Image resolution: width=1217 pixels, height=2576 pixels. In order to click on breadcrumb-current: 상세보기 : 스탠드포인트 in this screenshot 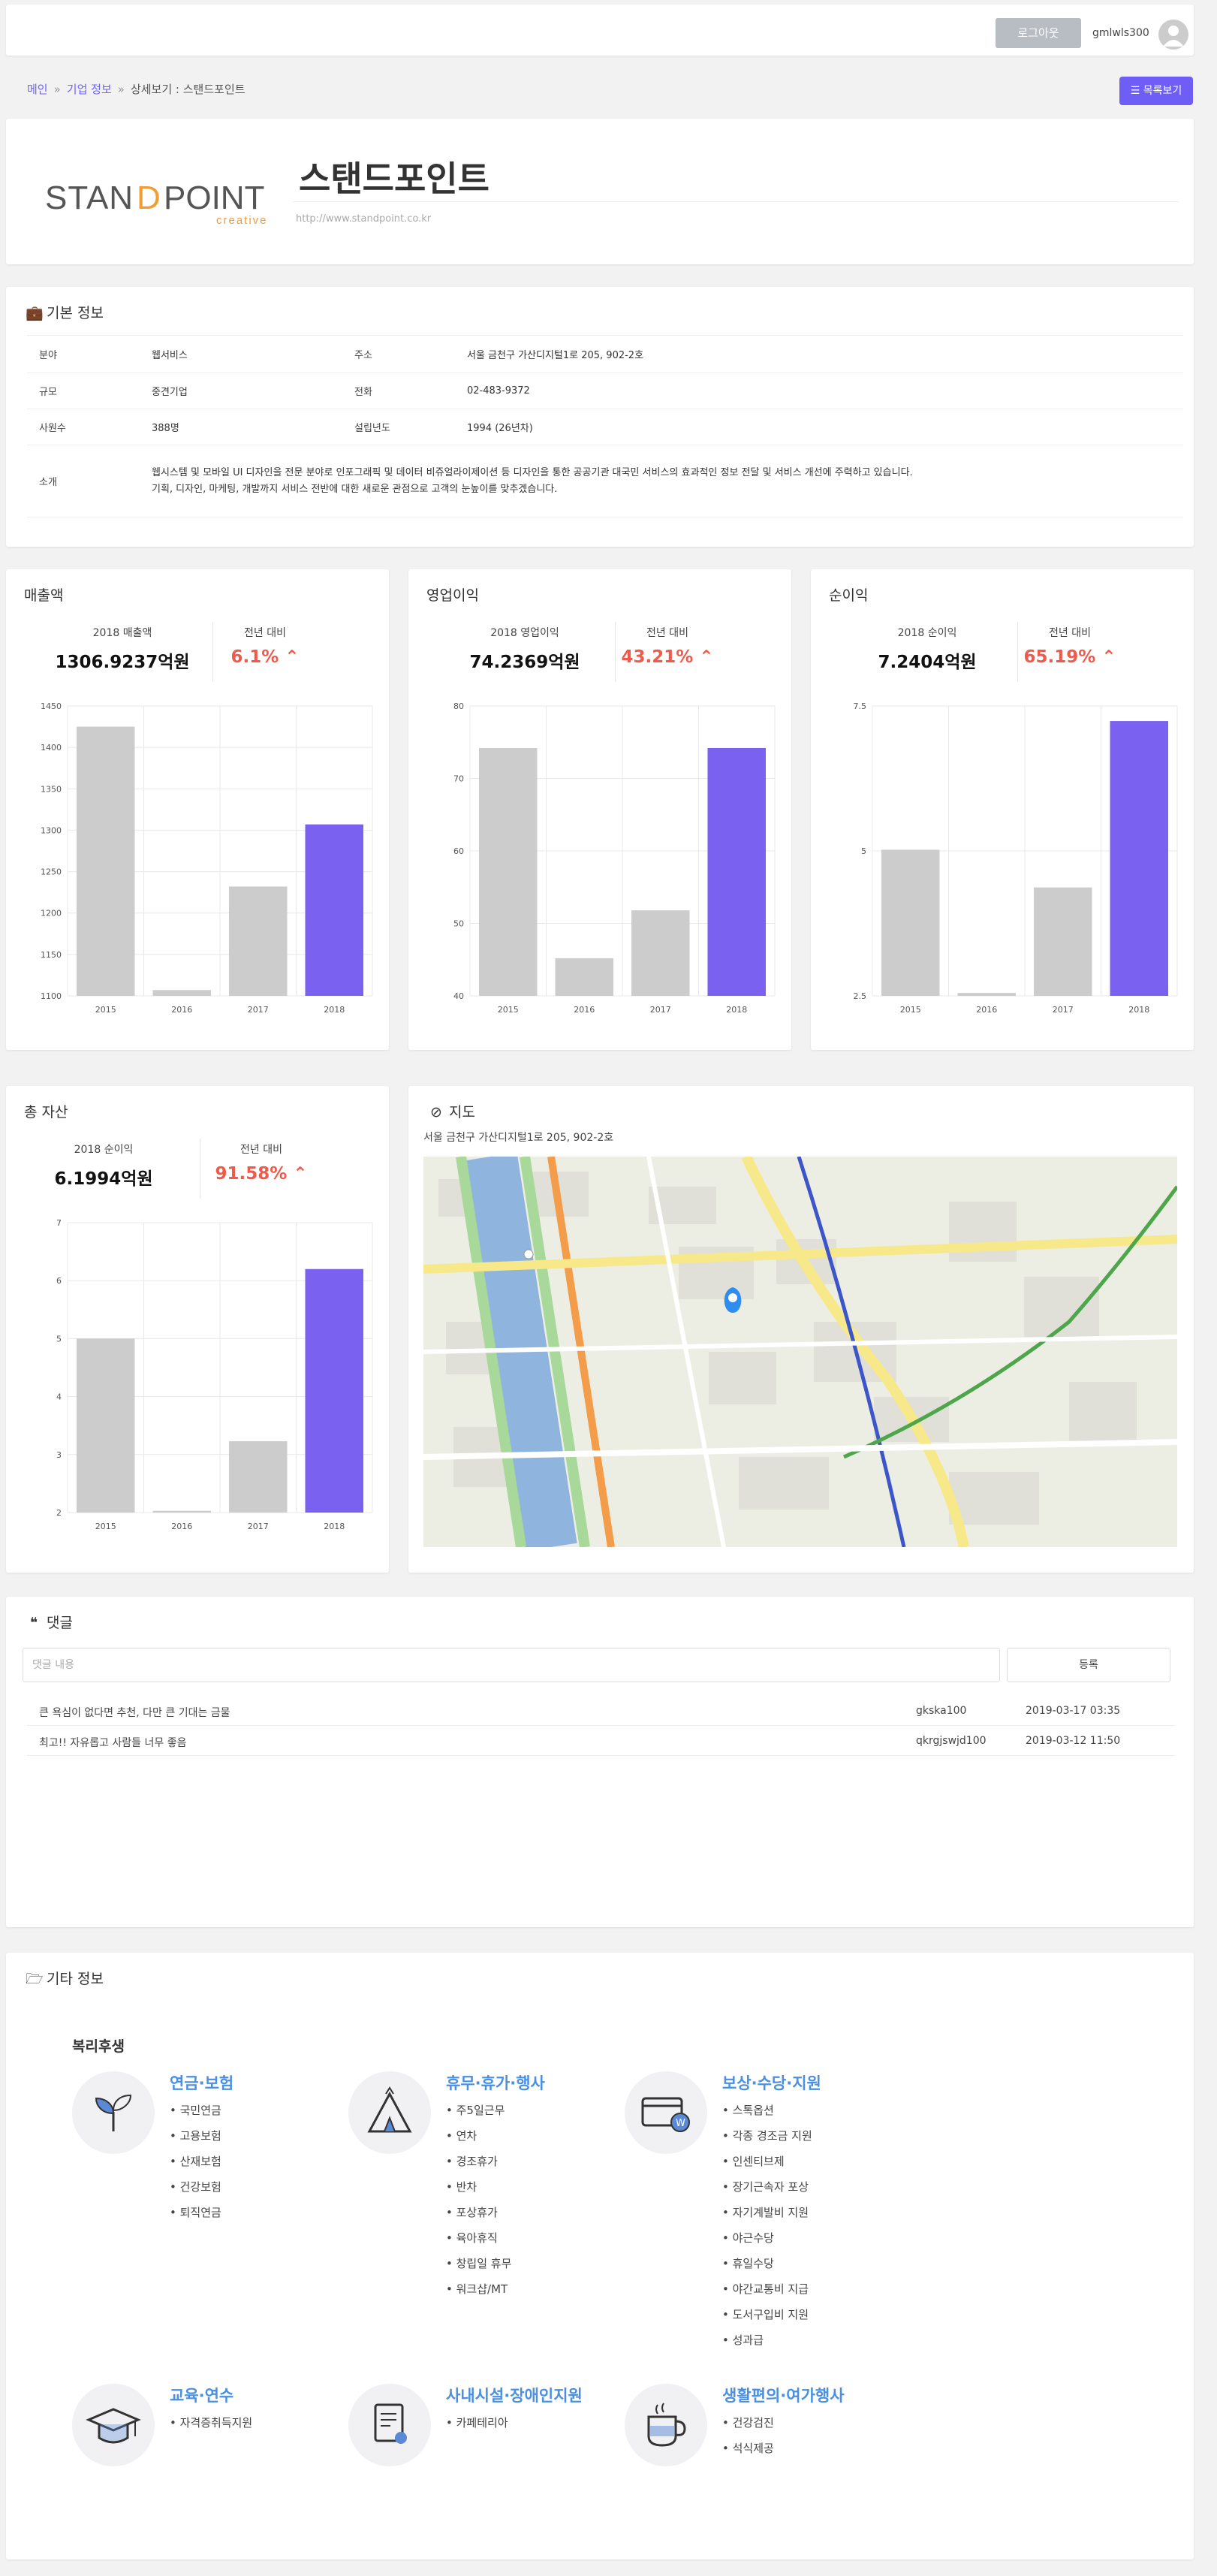, I will do `click(188, 90)`.